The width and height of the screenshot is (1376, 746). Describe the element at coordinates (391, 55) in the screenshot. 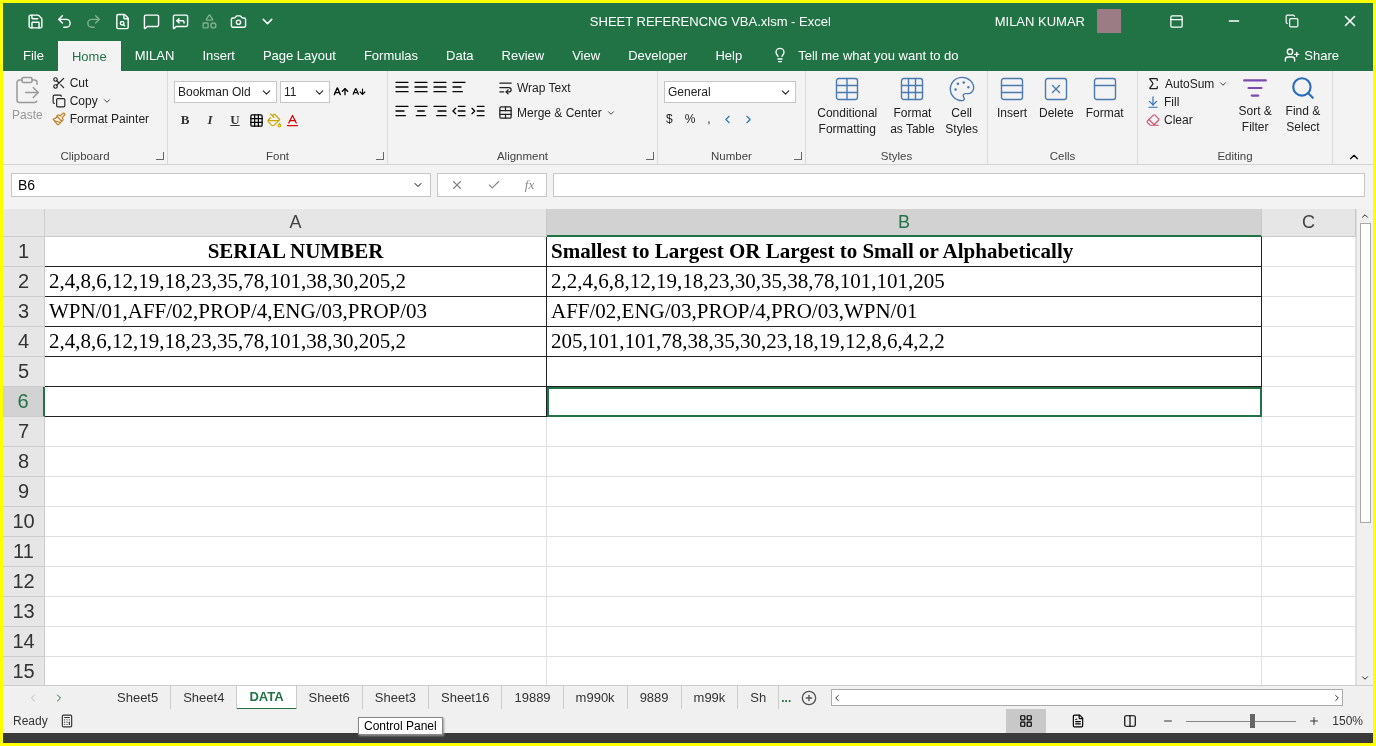

I see `ribbon-tab: Formulas` at that location.